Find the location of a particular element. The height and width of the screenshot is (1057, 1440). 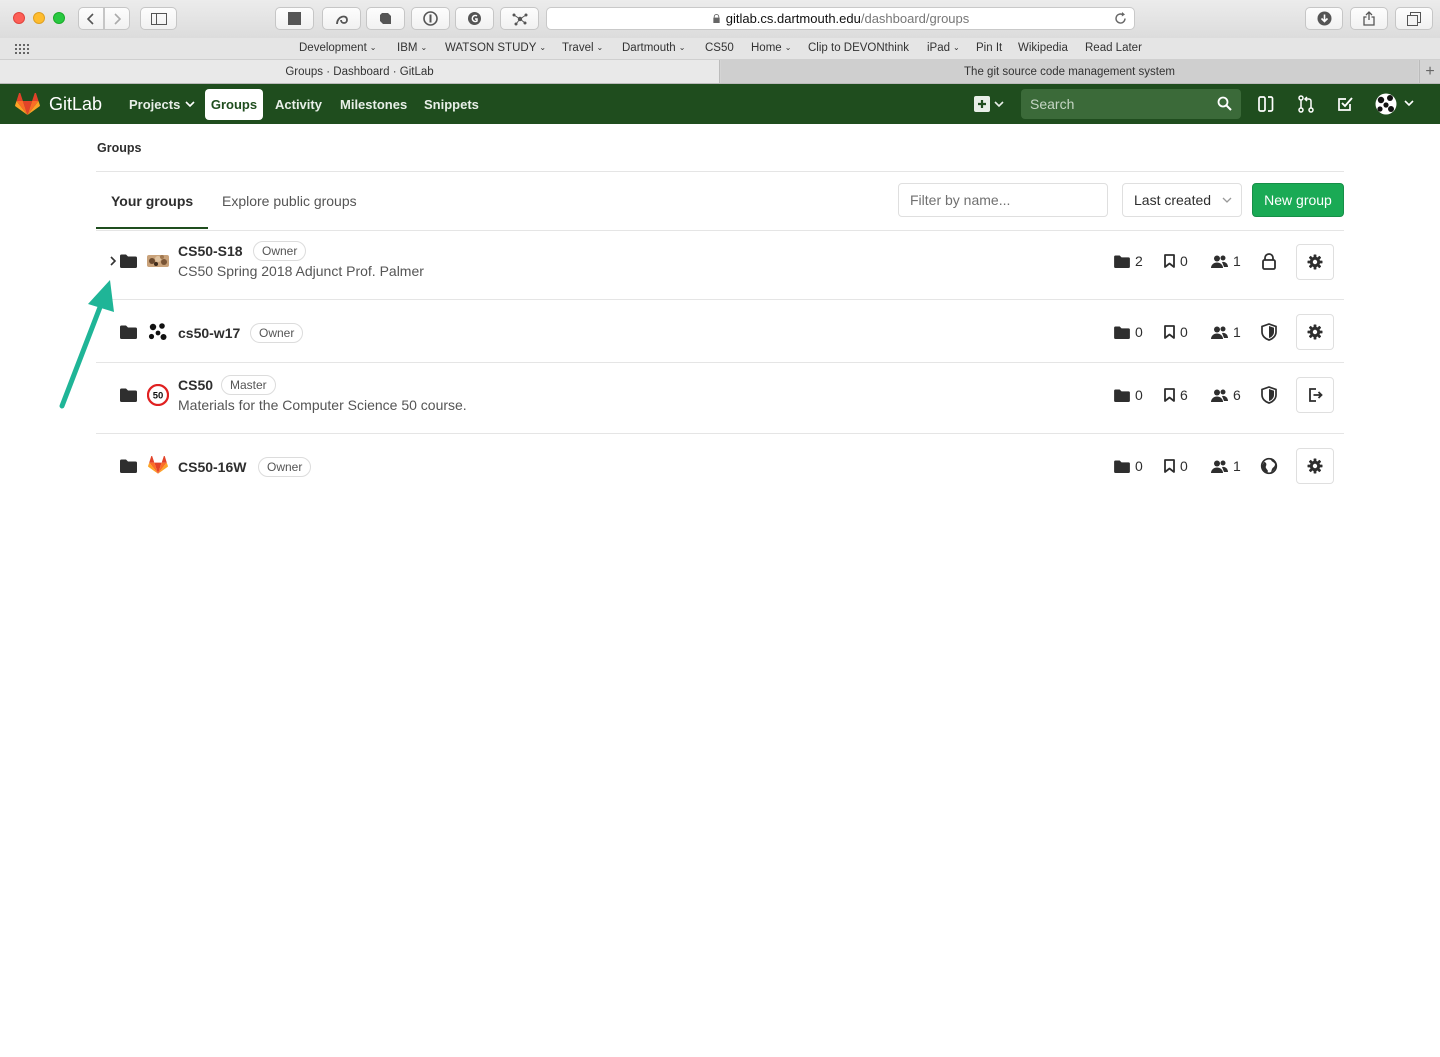

browser-toolbar: gitlab.cs.dartmouth.edu/dashboard/groups is located at coordinates (720, 19).